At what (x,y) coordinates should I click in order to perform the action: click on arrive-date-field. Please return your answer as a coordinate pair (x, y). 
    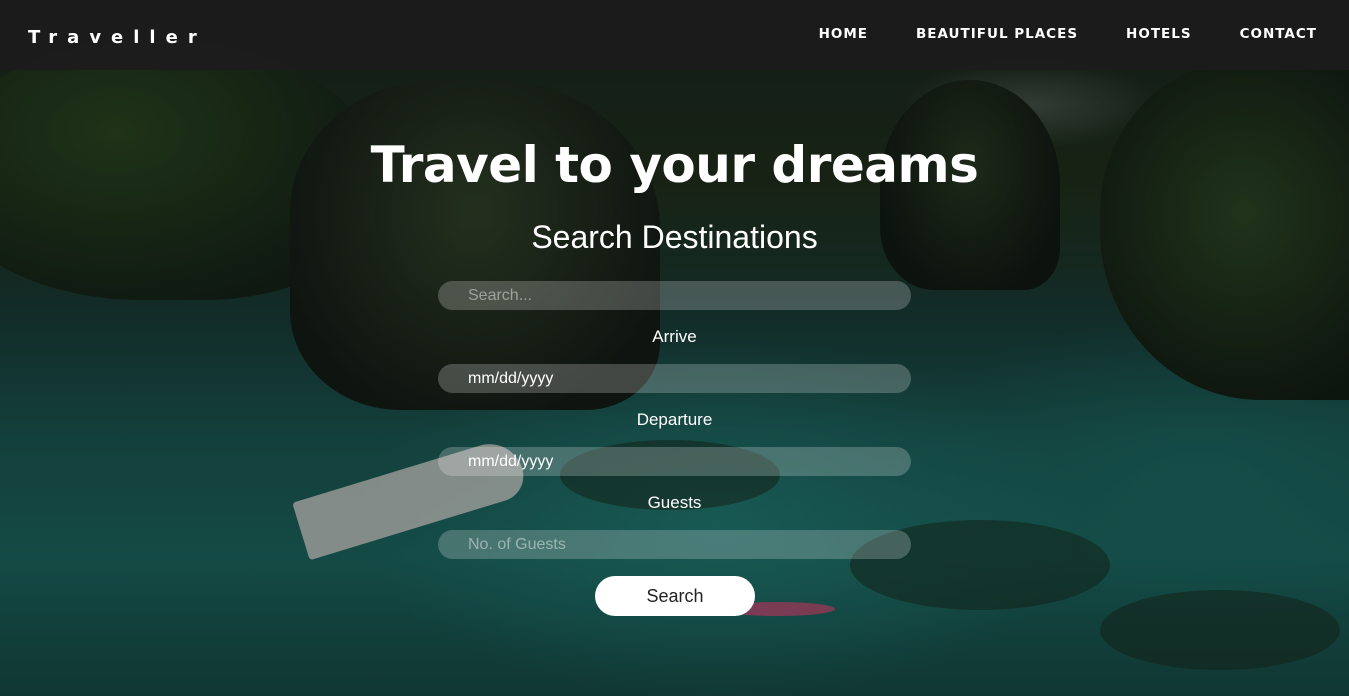
    Looking at the image, I should click on (674, 378).